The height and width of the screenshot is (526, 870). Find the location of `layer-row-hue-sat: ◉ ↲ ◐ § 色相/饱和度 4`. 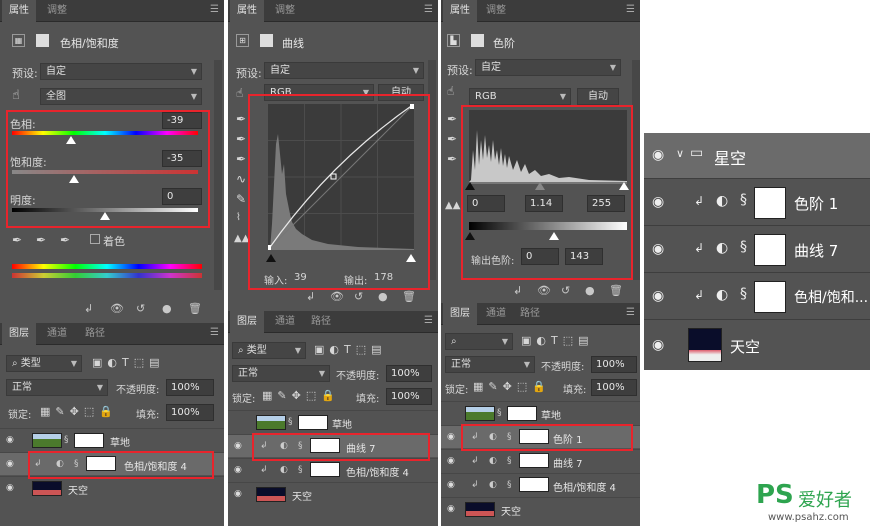

layer-row-hue-sat: ◉ ↲ ◐ § 色相/饱和度 4 is located at coordinates (540, 484).